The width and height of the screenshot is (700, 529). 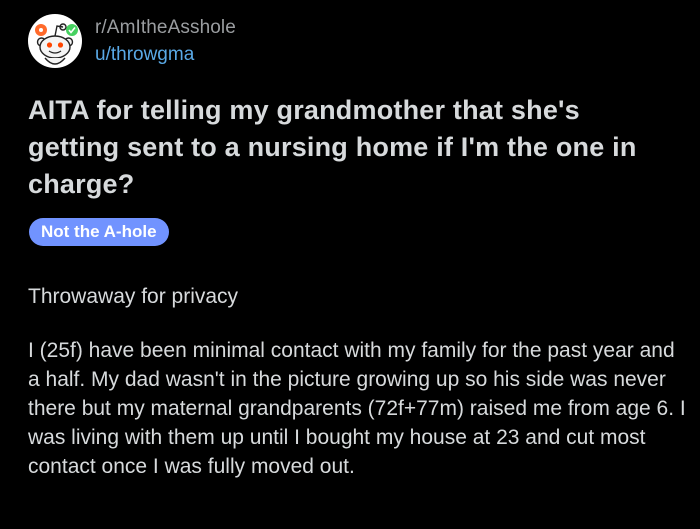 I want to click on subreddit-link: r/AmItheAsshole, so click(x=165, y=28).